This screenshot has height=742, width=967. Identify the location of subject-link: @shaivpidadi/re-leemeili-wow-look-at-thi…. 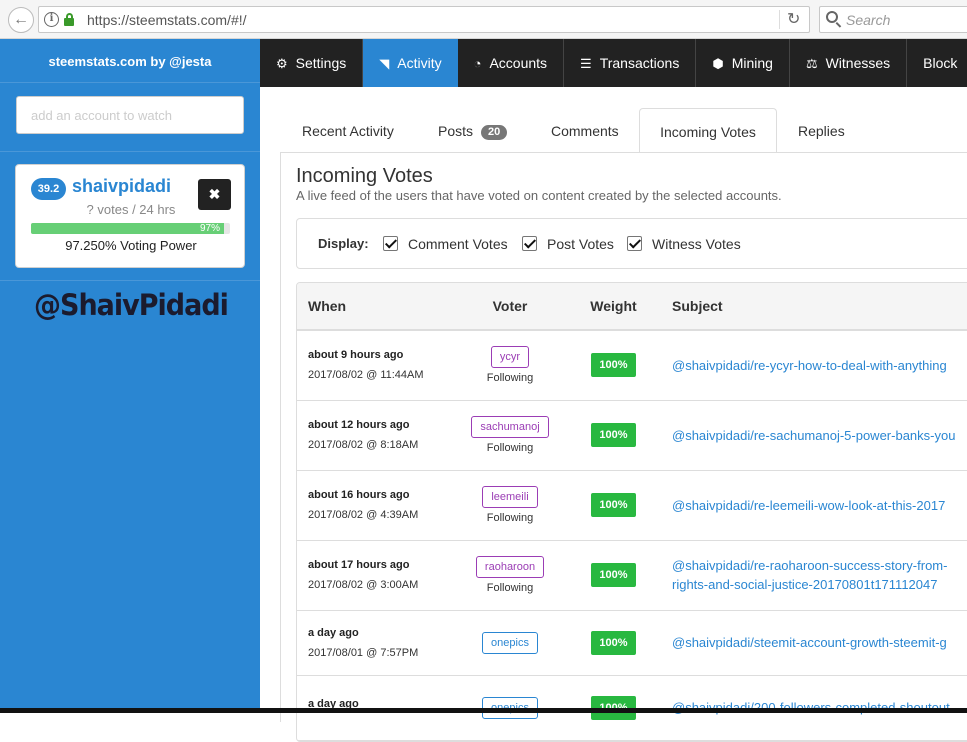
(819, 505).